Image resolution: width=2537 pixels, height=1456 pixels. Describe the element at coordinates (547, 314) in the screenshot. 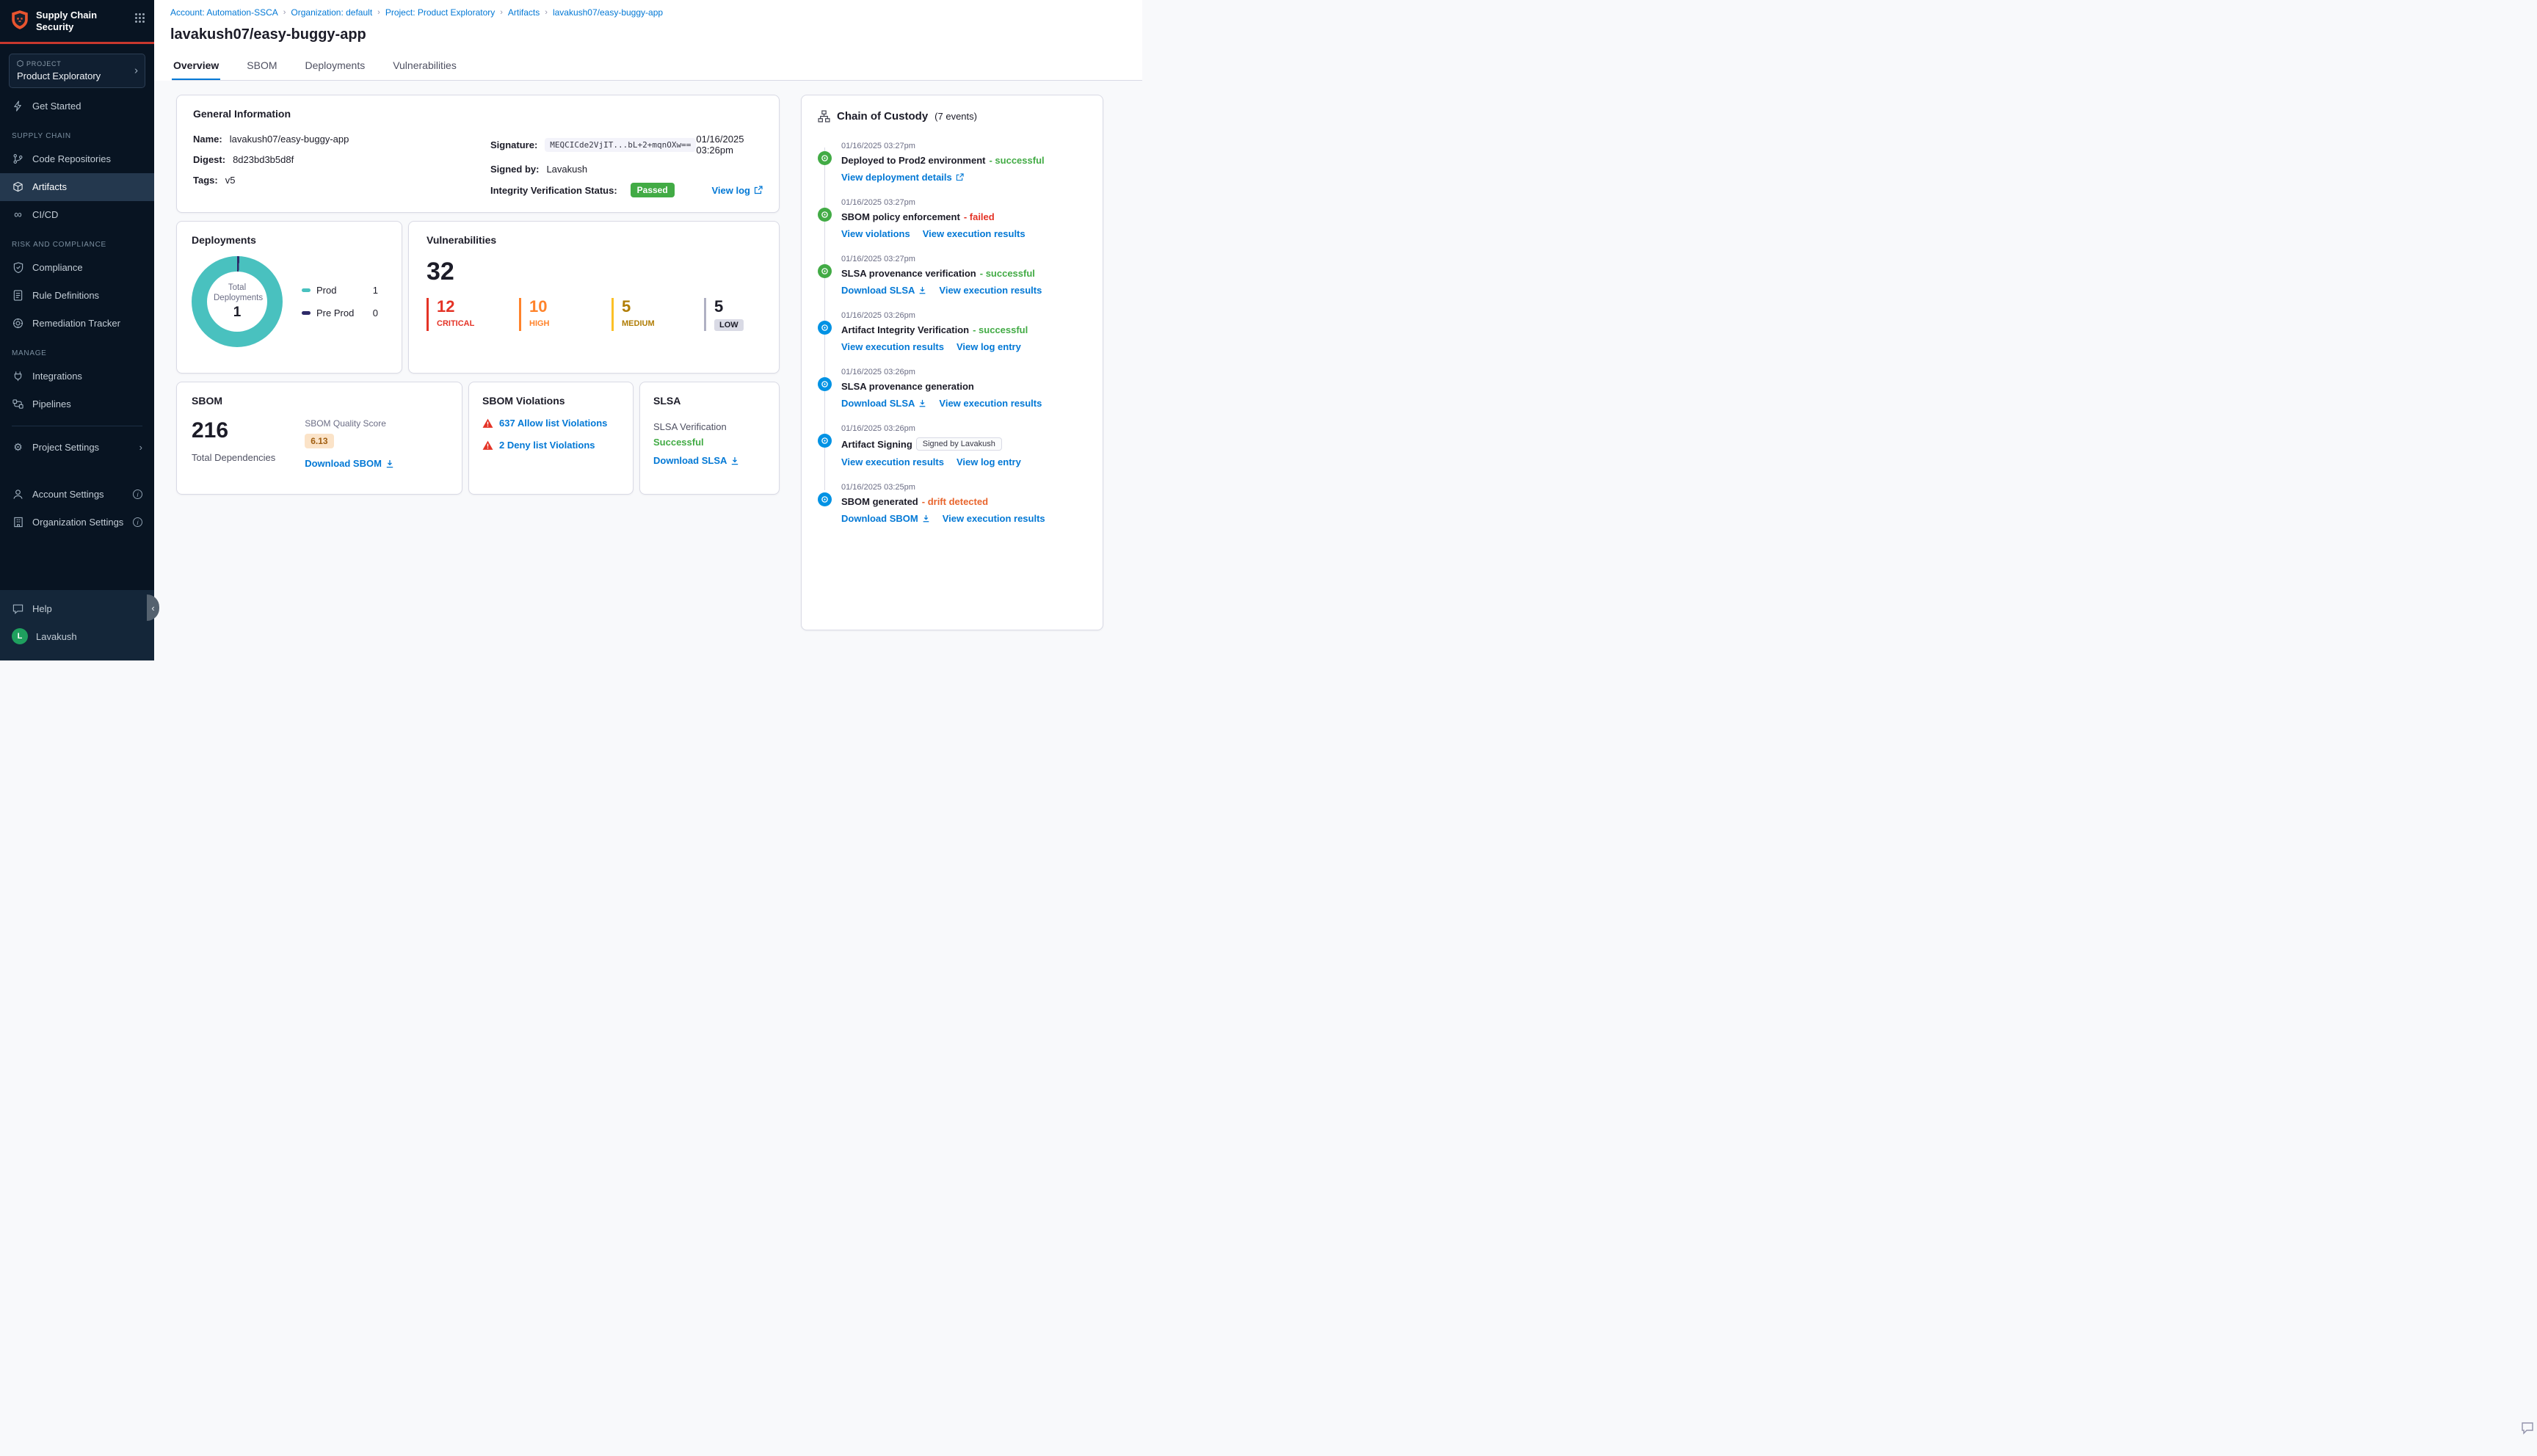

I see `severity-high: 10 HIGH` at that location.